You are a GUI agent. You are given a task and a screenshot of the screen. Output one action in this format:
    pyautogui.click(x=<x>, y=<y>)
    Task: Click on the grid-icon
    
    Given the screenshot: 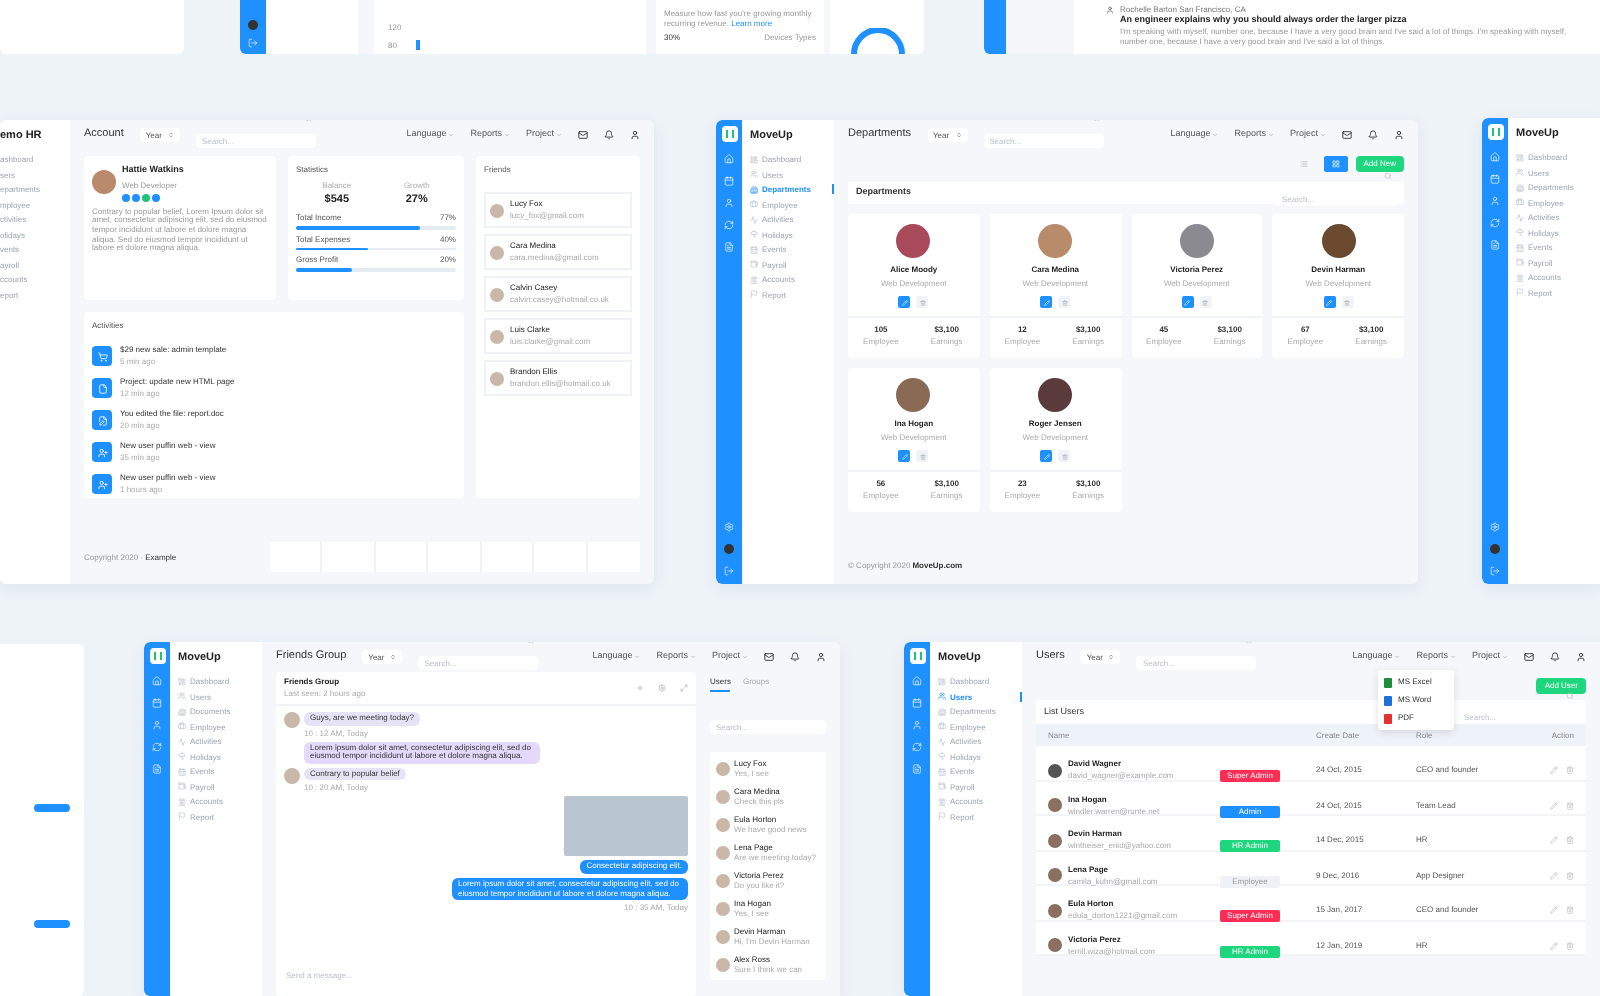 What is the action you would take?
    pyautogui.click(x=1335, y=164)
    